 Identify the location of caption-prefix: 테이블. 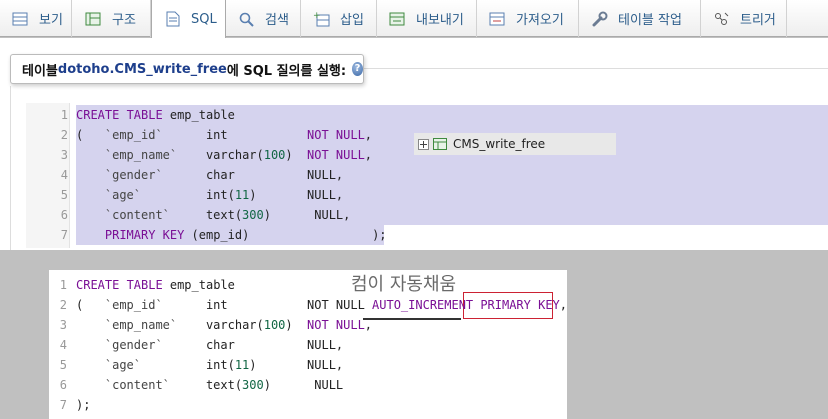
(40, 71).